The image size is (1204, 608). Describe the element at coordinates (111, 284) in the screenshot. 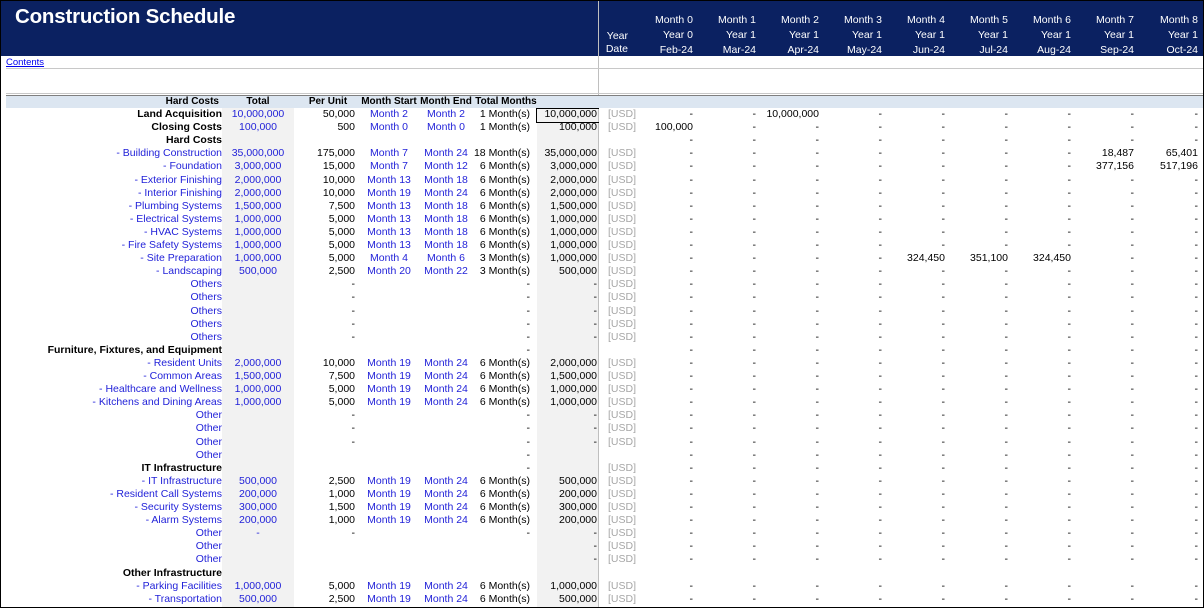

I see `row-label: Others` at that location.